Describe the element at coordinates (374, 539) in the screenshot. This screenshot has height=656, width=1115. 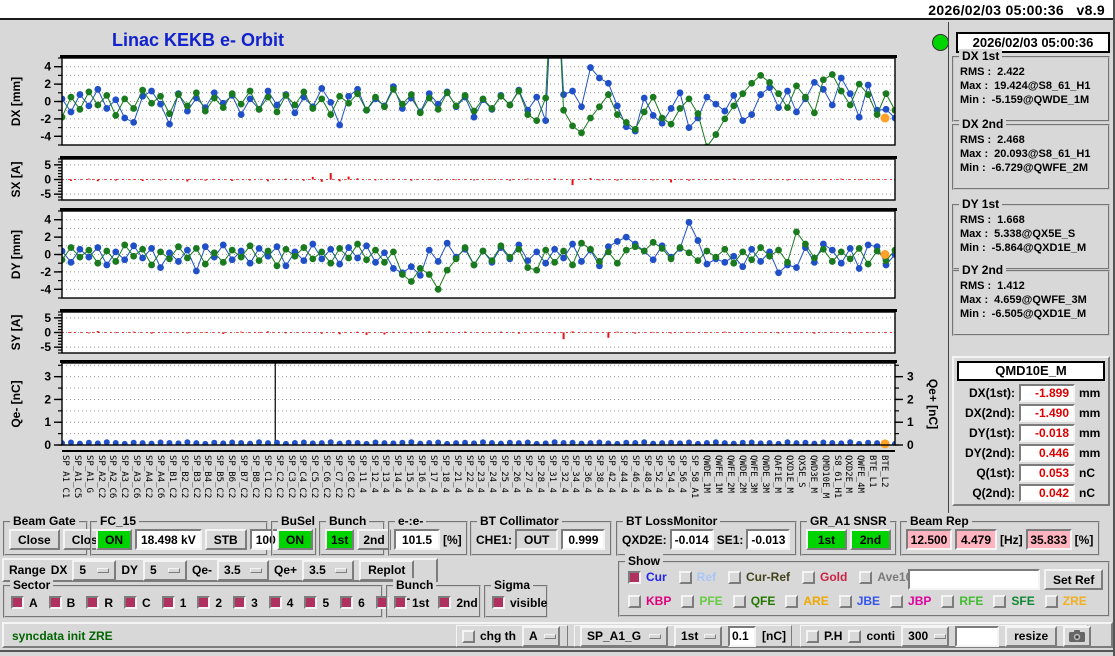
I see `bunch-2nd-button: 2nd` at that location.